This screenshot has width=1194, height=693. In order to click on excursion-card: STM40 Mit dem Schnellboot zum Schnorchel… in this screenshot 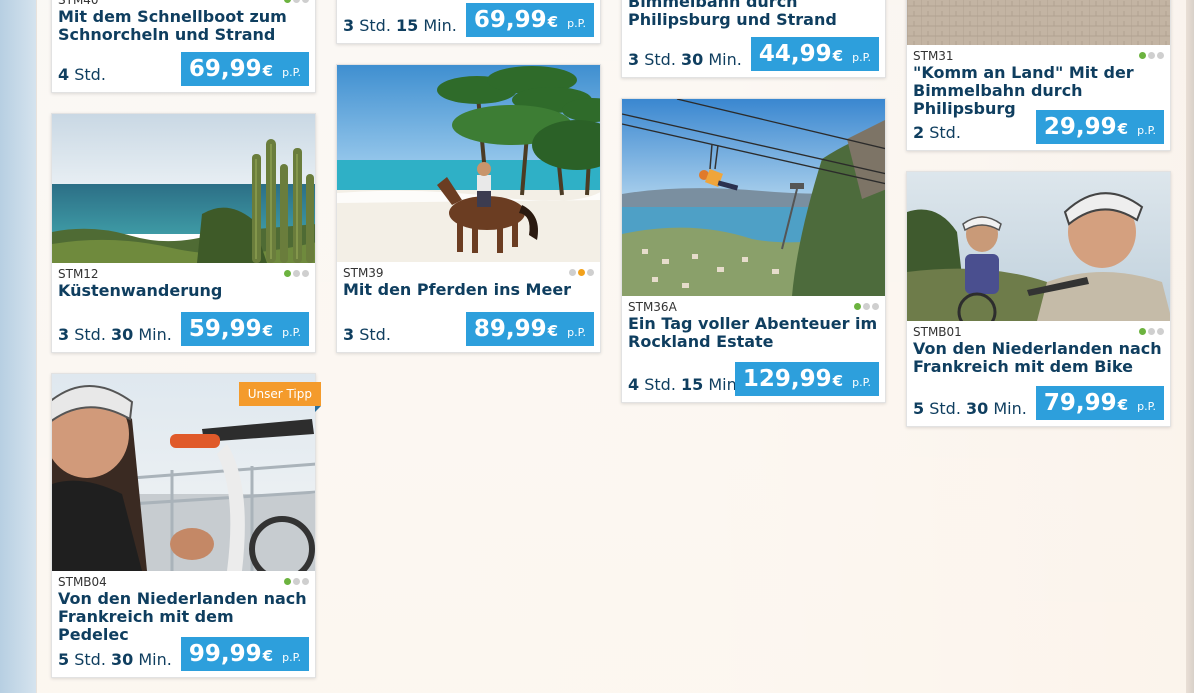, I will do `click(183, 46)`.